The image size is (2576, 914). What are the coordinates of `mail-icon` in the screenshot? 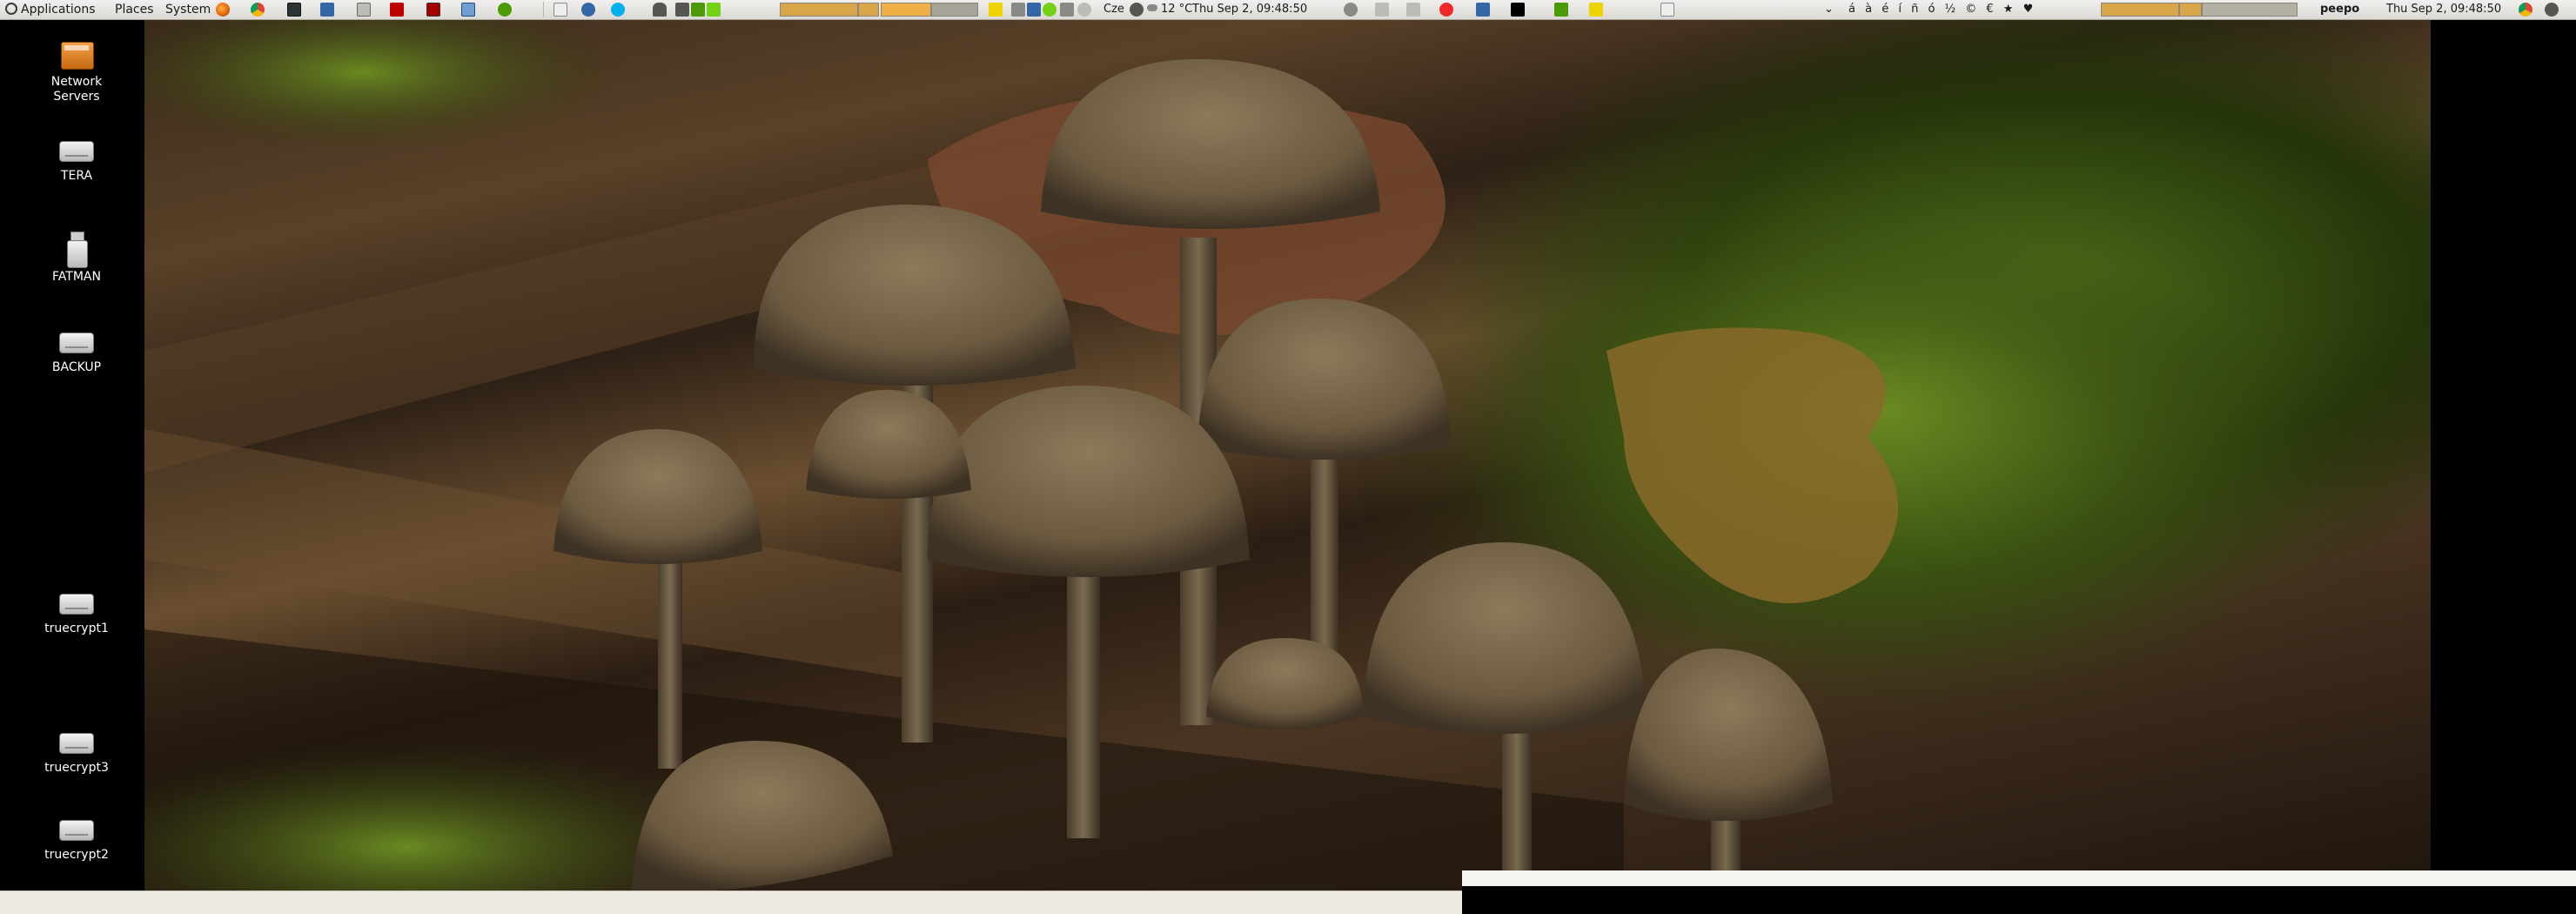 It's located at (996, 10).